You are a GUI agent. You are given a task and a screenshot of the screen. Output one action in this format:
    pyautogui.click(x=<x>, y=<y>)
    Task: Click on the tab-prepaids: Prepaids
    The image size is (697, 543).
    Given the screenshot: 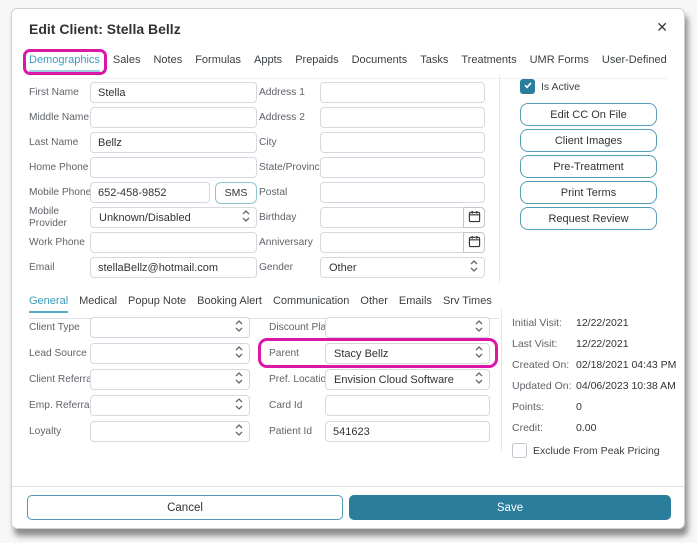 What is the action you would take?
    pyautogui.click(x=316, y=63)
    